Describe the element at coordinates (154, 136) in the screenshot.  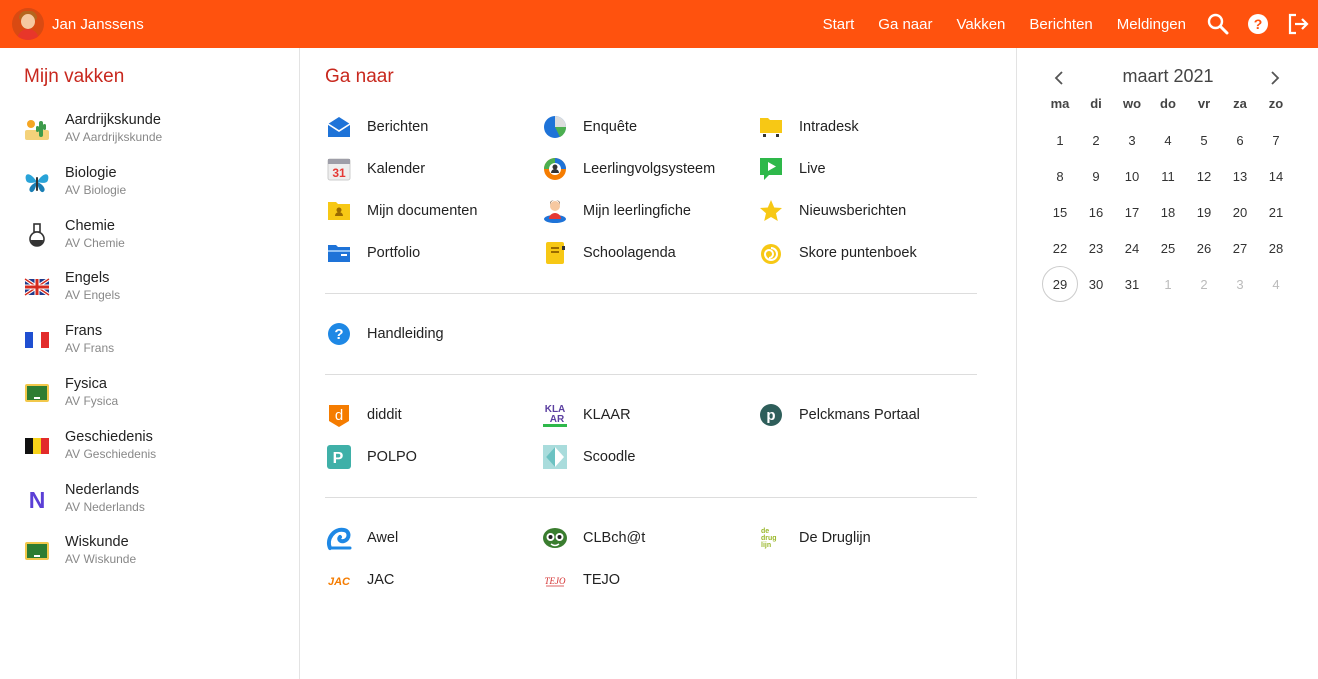
I see `course-aardrijkskunde: Aardrijkskunde AV Aardrijkskunde` at that location.